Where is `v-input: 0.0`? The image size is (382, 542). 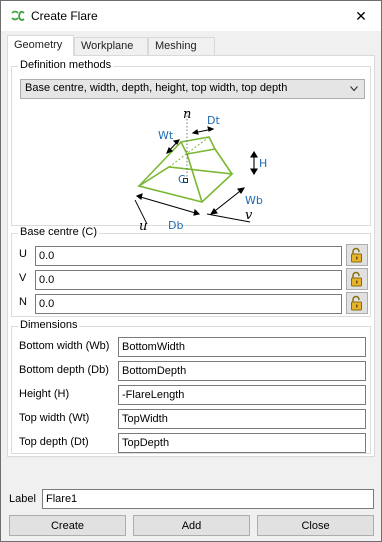
v-input: 0.0 is located at coordinates (188, 280).